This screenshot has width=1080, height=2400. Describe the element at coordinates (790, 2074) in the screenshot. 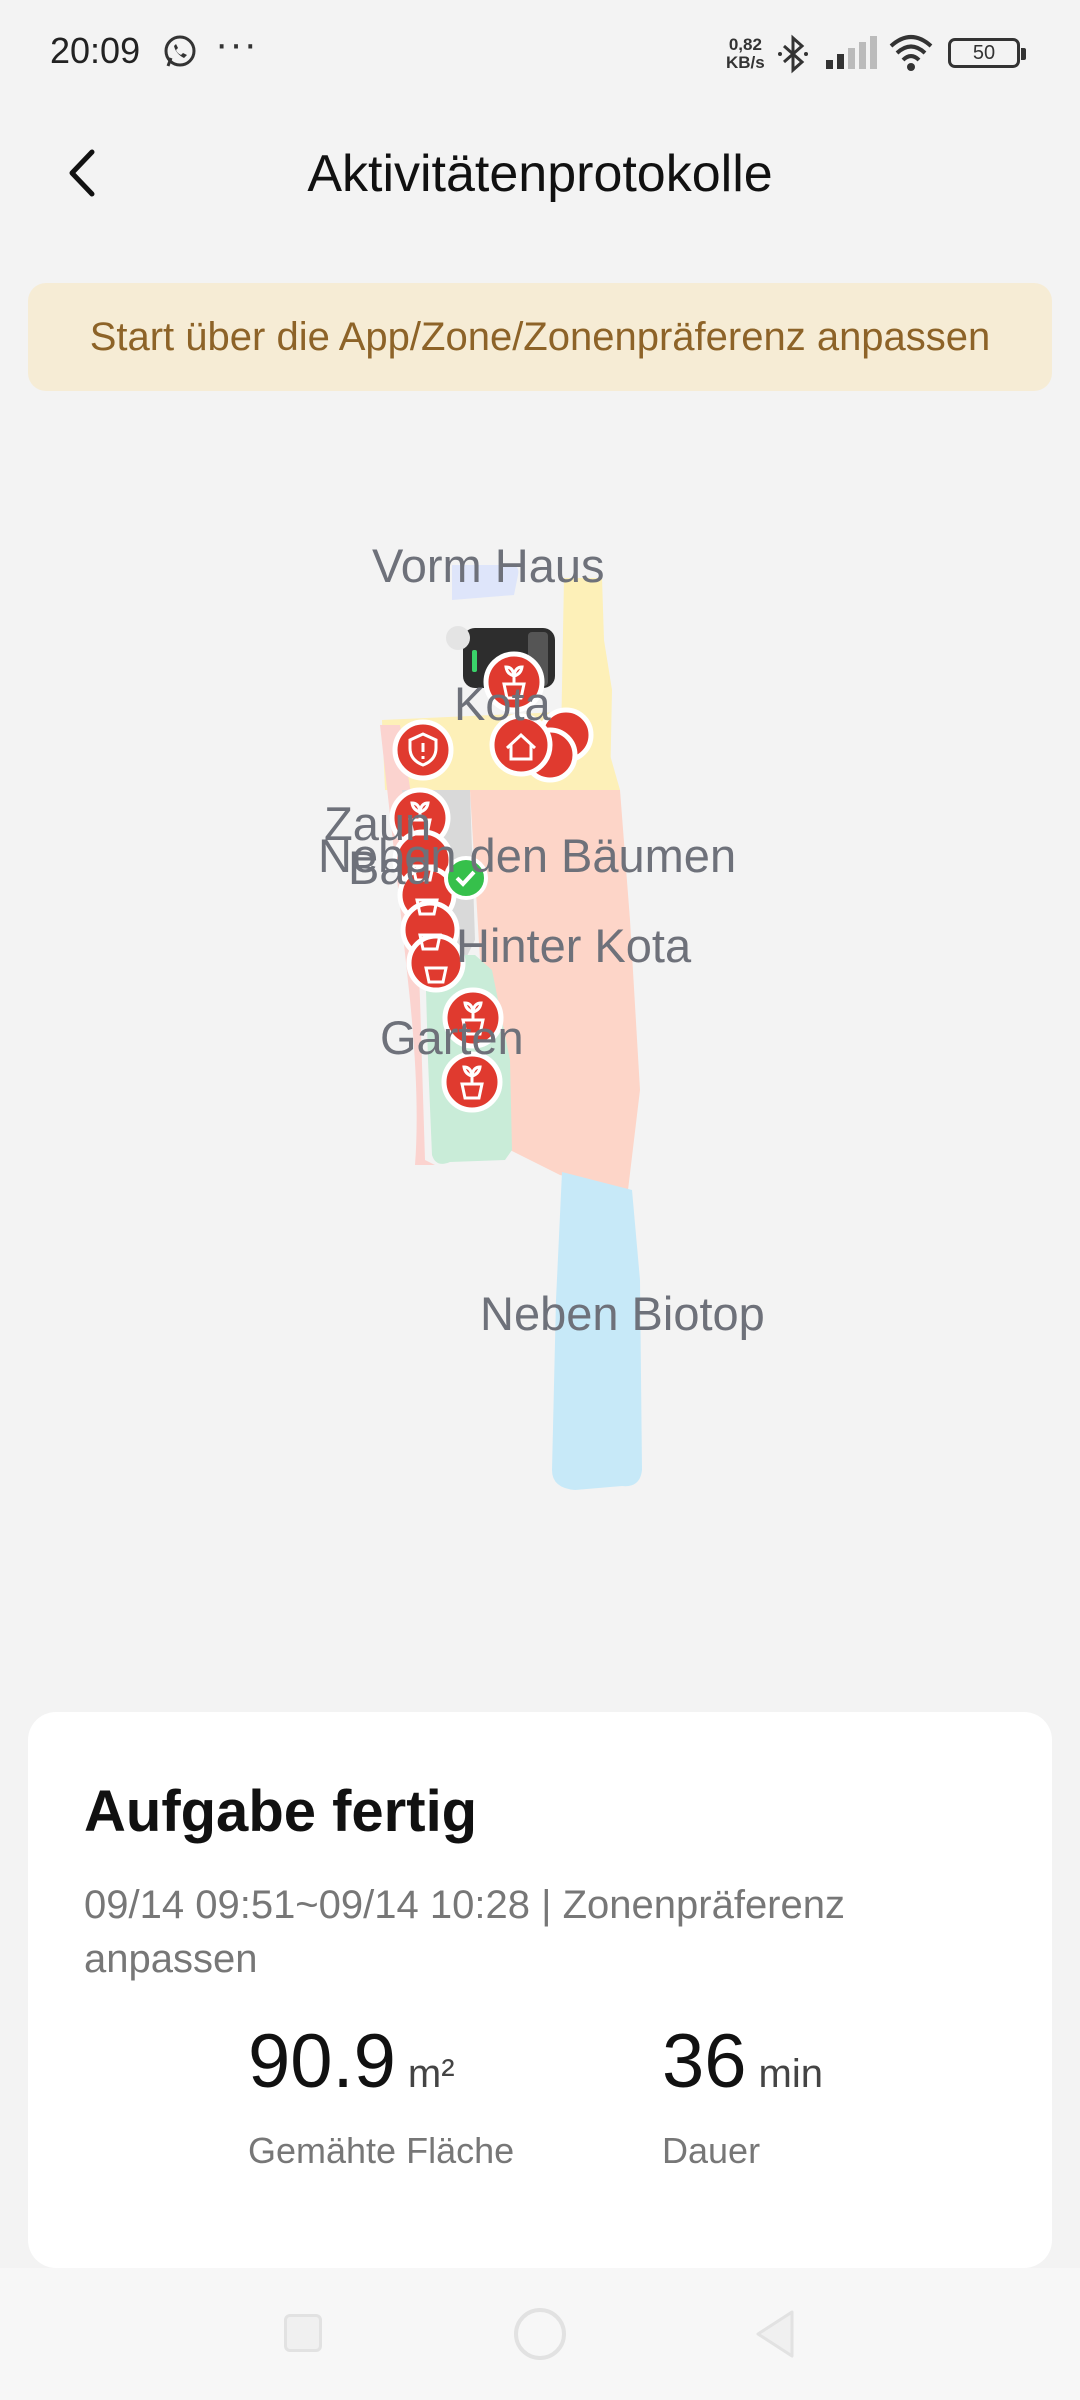

I see `duration-unit: min` at that location.